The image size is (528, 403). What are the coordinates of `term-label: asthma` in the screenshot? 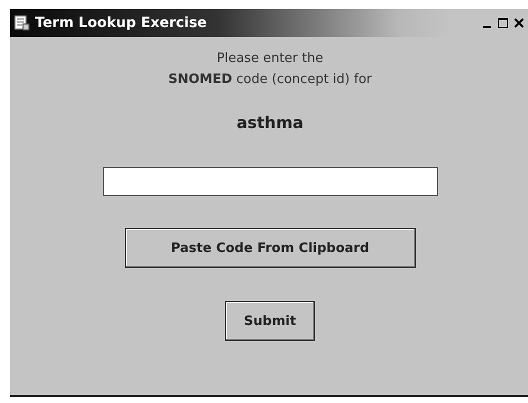 It's located at (270, 122).